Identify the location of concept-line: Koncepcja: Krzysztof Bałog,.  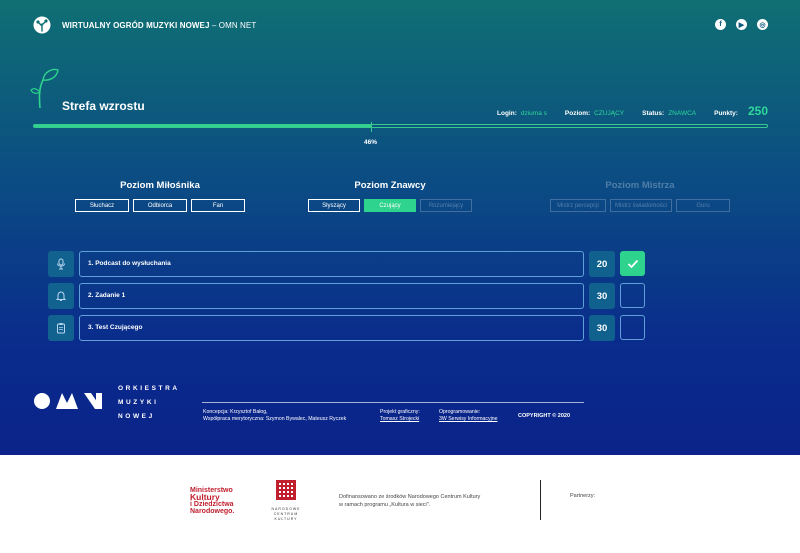
(235, 412).